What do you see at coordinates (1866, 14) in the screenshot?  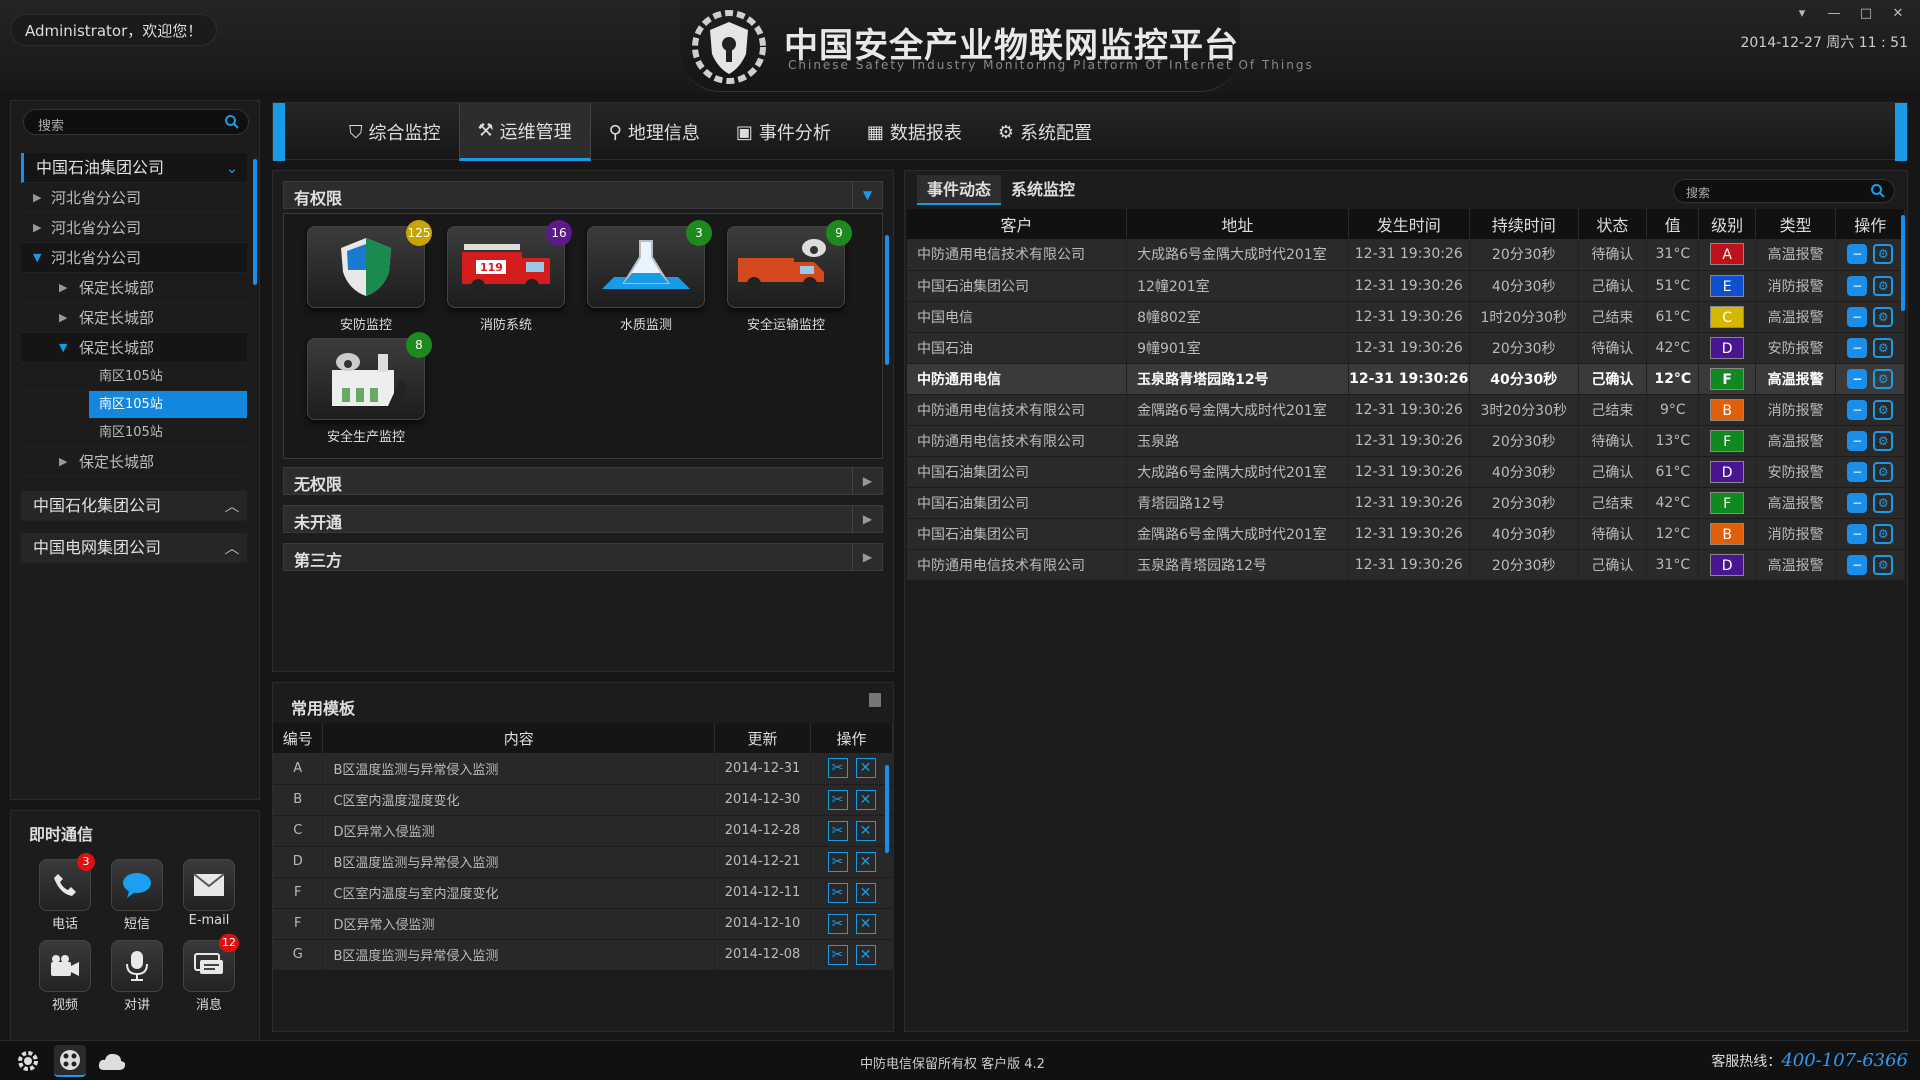 I see `maximize-icon: □` at bounding box center [1866, 14].